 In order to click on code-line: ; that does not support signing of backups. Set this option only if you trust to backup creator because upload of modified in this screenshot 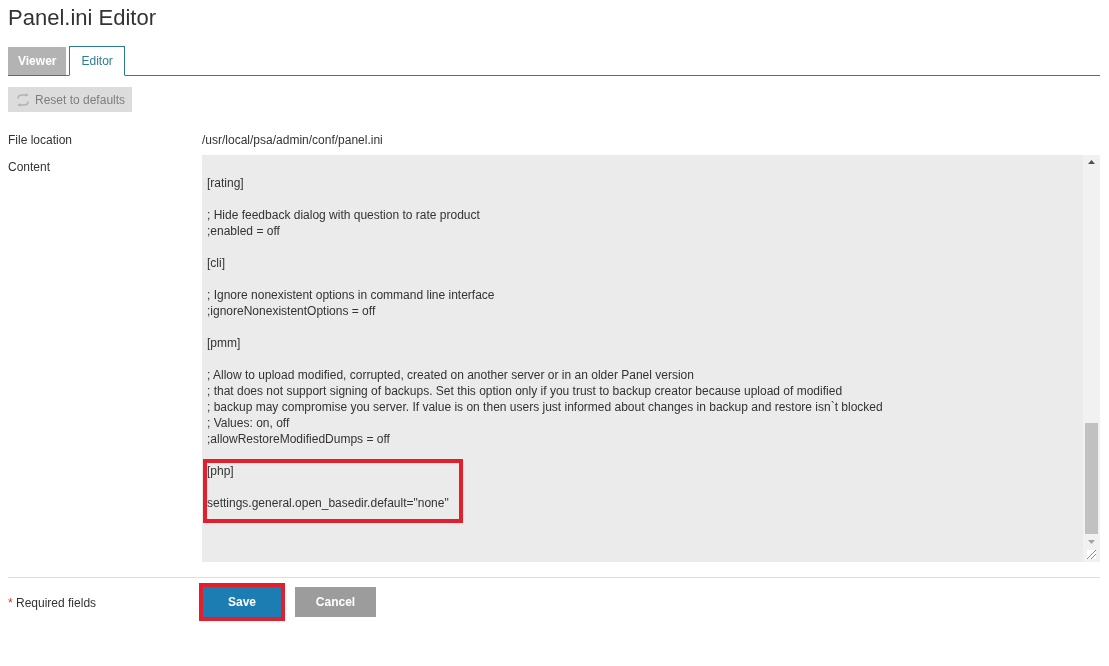, I will do `click(525, 391)`.